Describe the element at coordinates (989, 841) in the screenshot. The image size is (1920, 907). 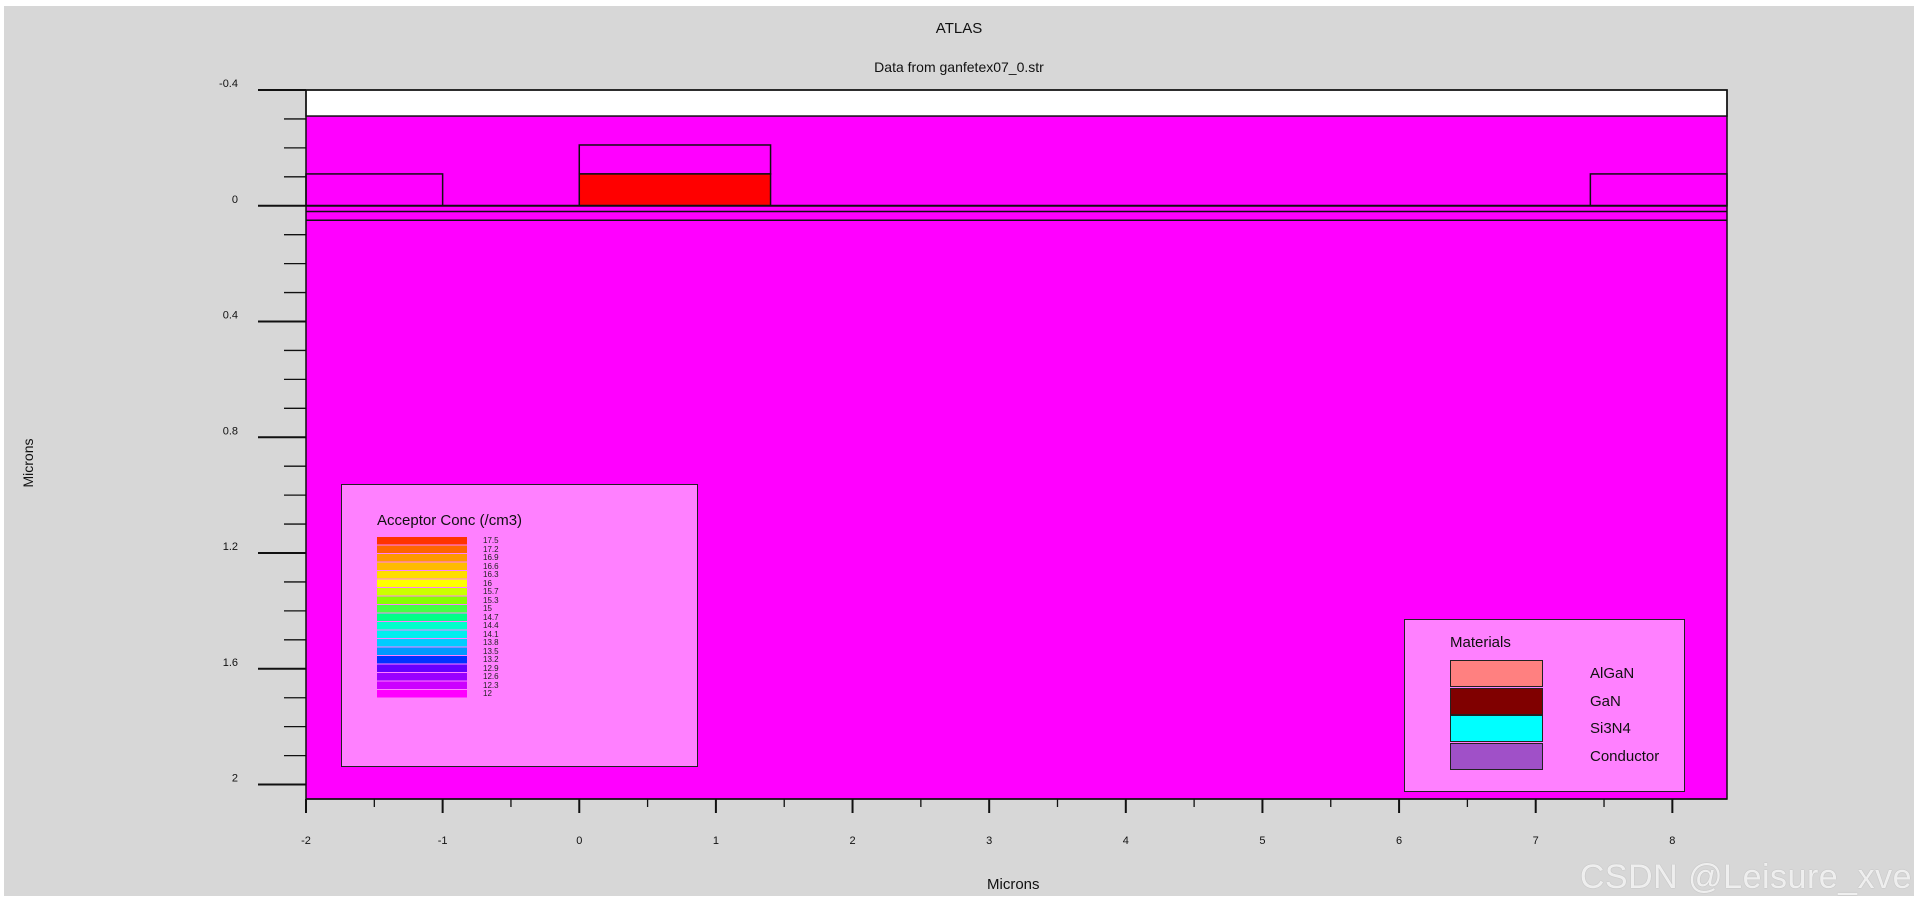
I see `x-tick-label: 3` at that location.